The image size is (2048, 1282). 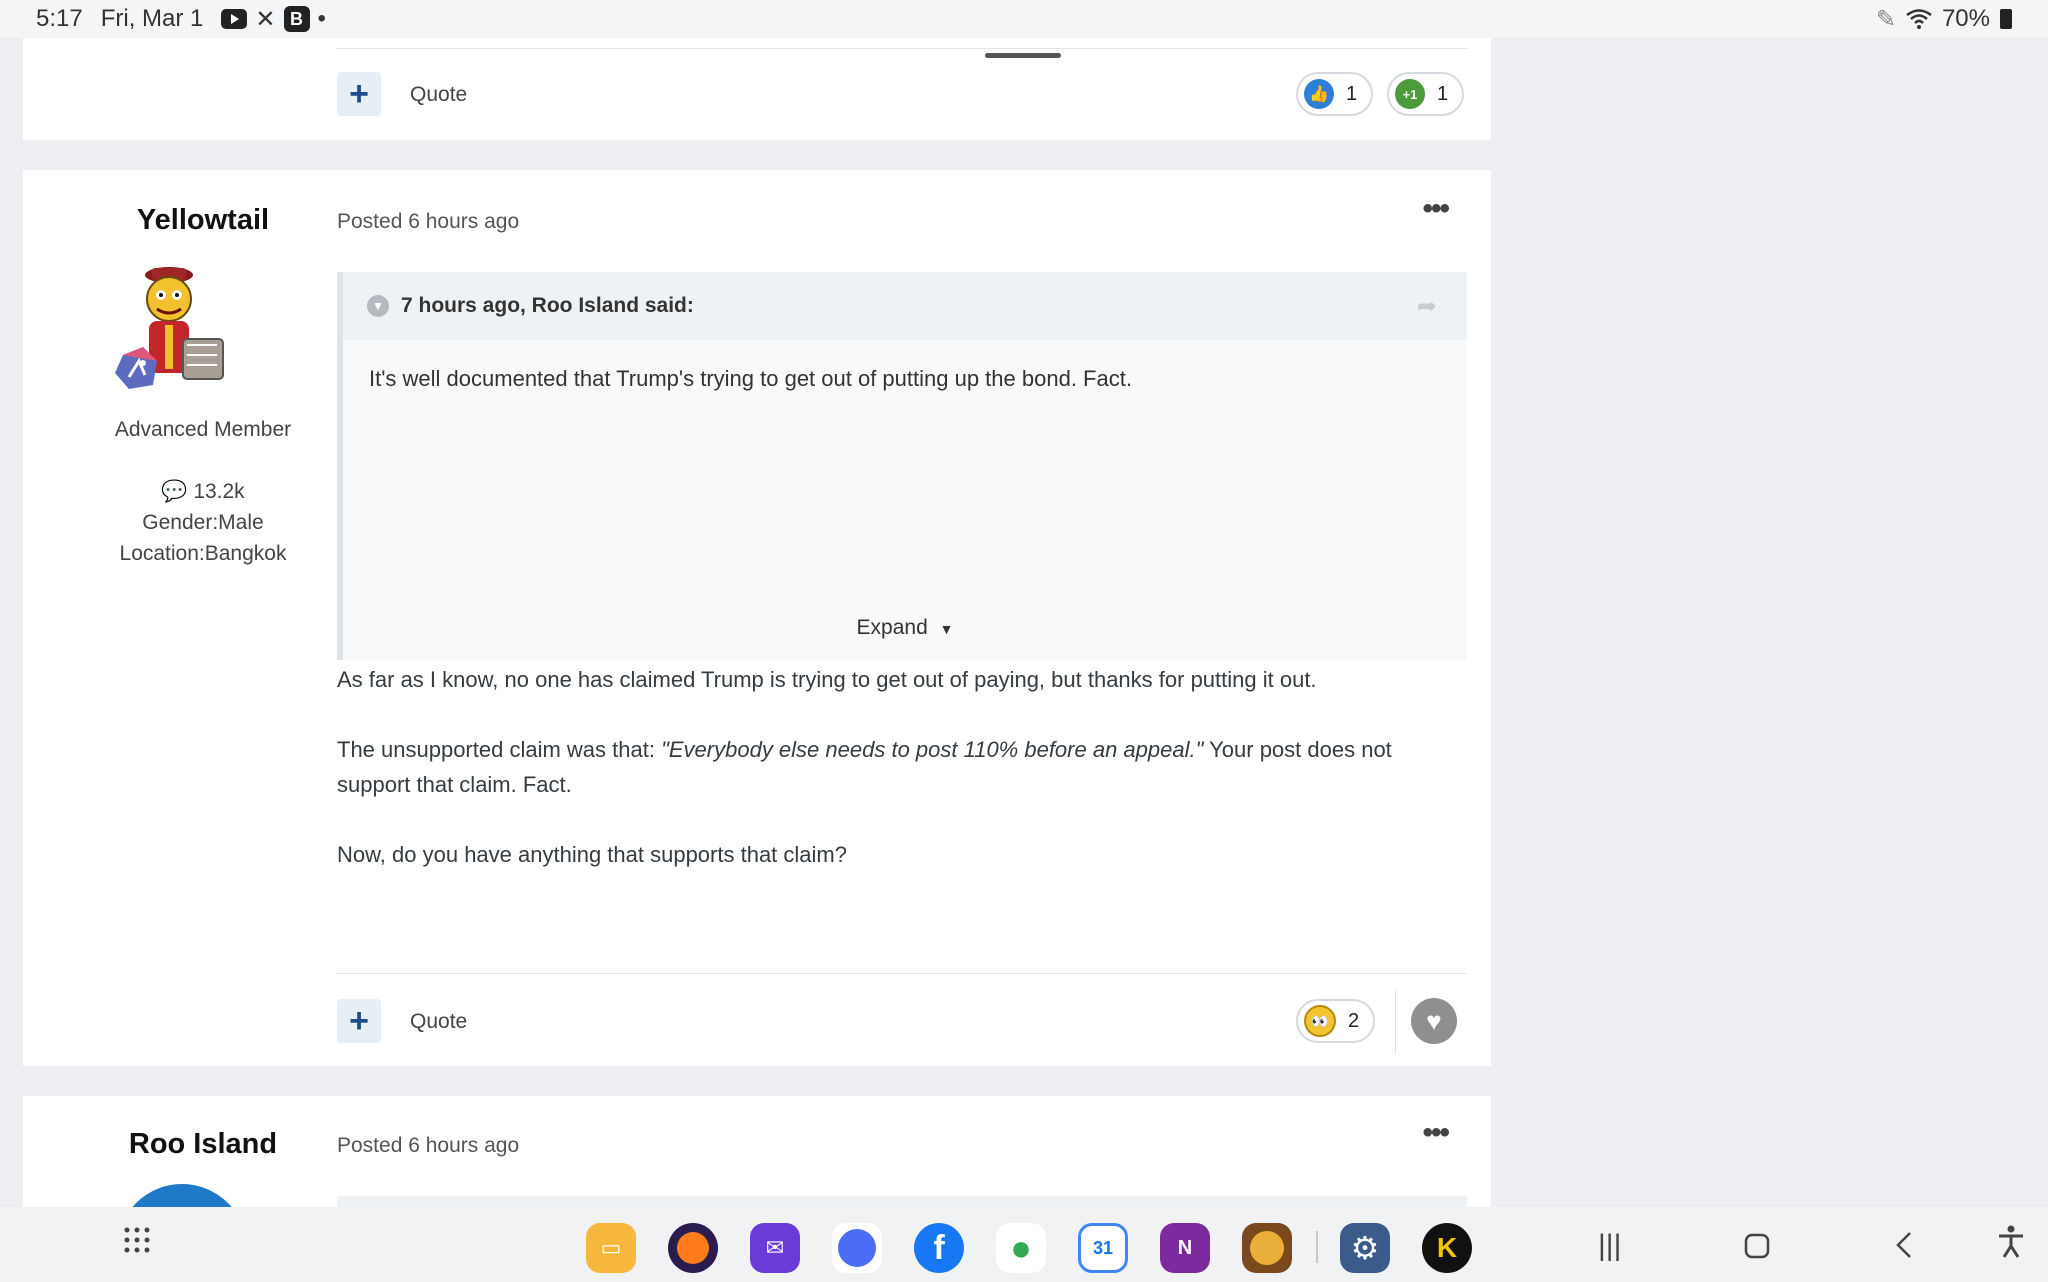 I want to click on speech-bubble-icon: 💬, so click(x=174, y=491).